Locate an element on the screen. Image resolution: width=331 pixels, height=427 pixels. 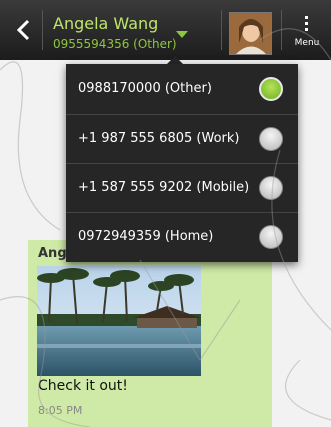
menu-button: Menu is located at coordinates (307, 33).